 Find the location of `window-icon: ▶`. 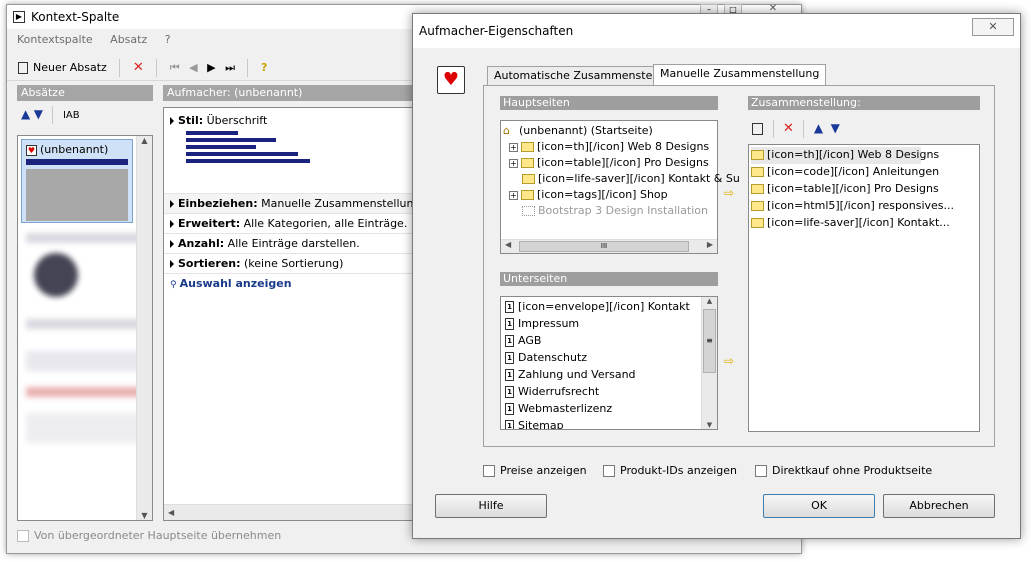

window-icon: ▶ is located at coordinates (19, 17).